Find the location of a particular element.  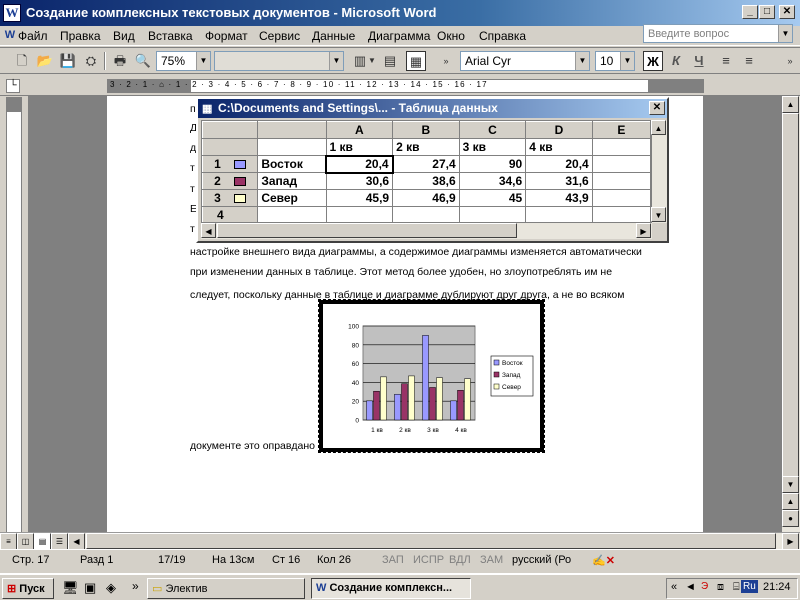

menu-insert: Вставка is located at coordinates (170, 36).